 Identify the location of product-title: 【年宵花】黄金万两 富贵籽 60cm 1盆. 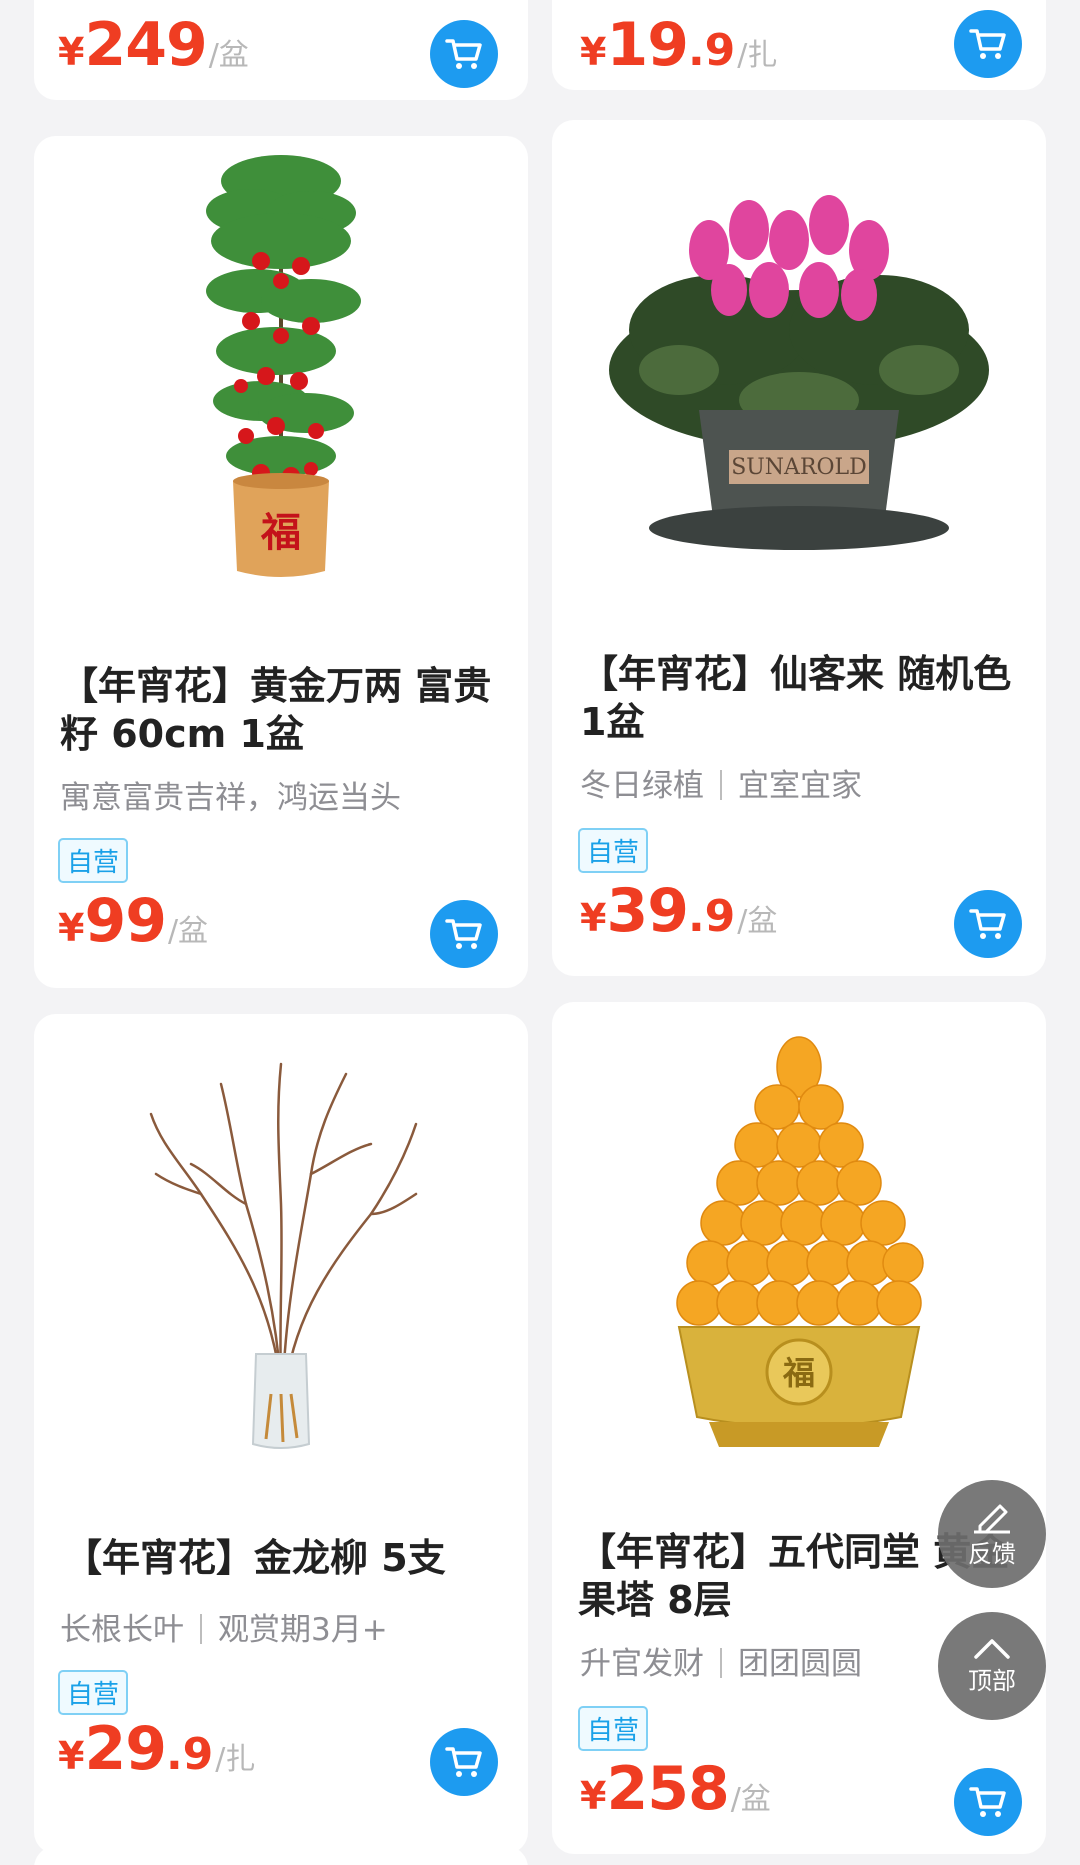
(283, 710).